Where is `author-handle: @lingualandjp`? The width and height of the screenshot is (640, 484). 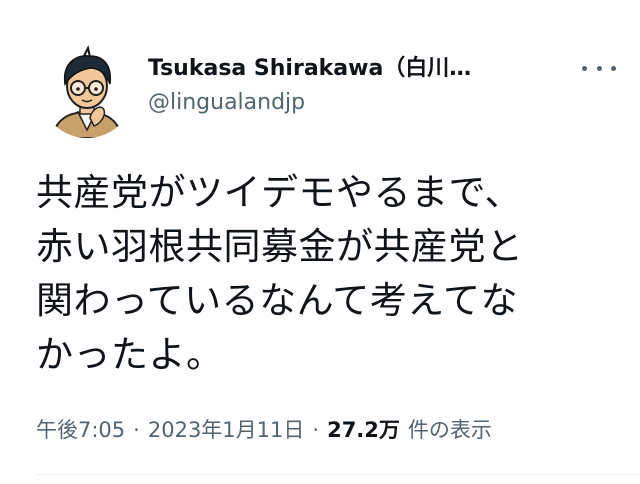 author-handle: @lingualandjp is located at coordinates (348, 103).